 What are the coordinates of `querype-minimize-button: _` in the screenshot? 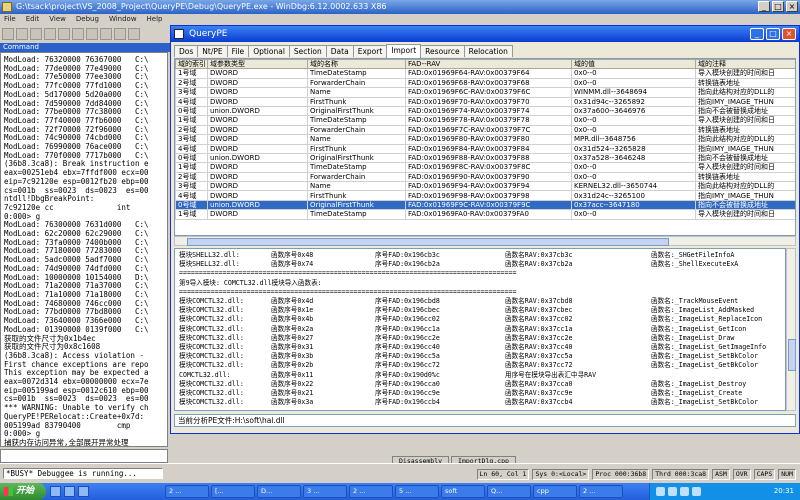 It's located at (757, 34).